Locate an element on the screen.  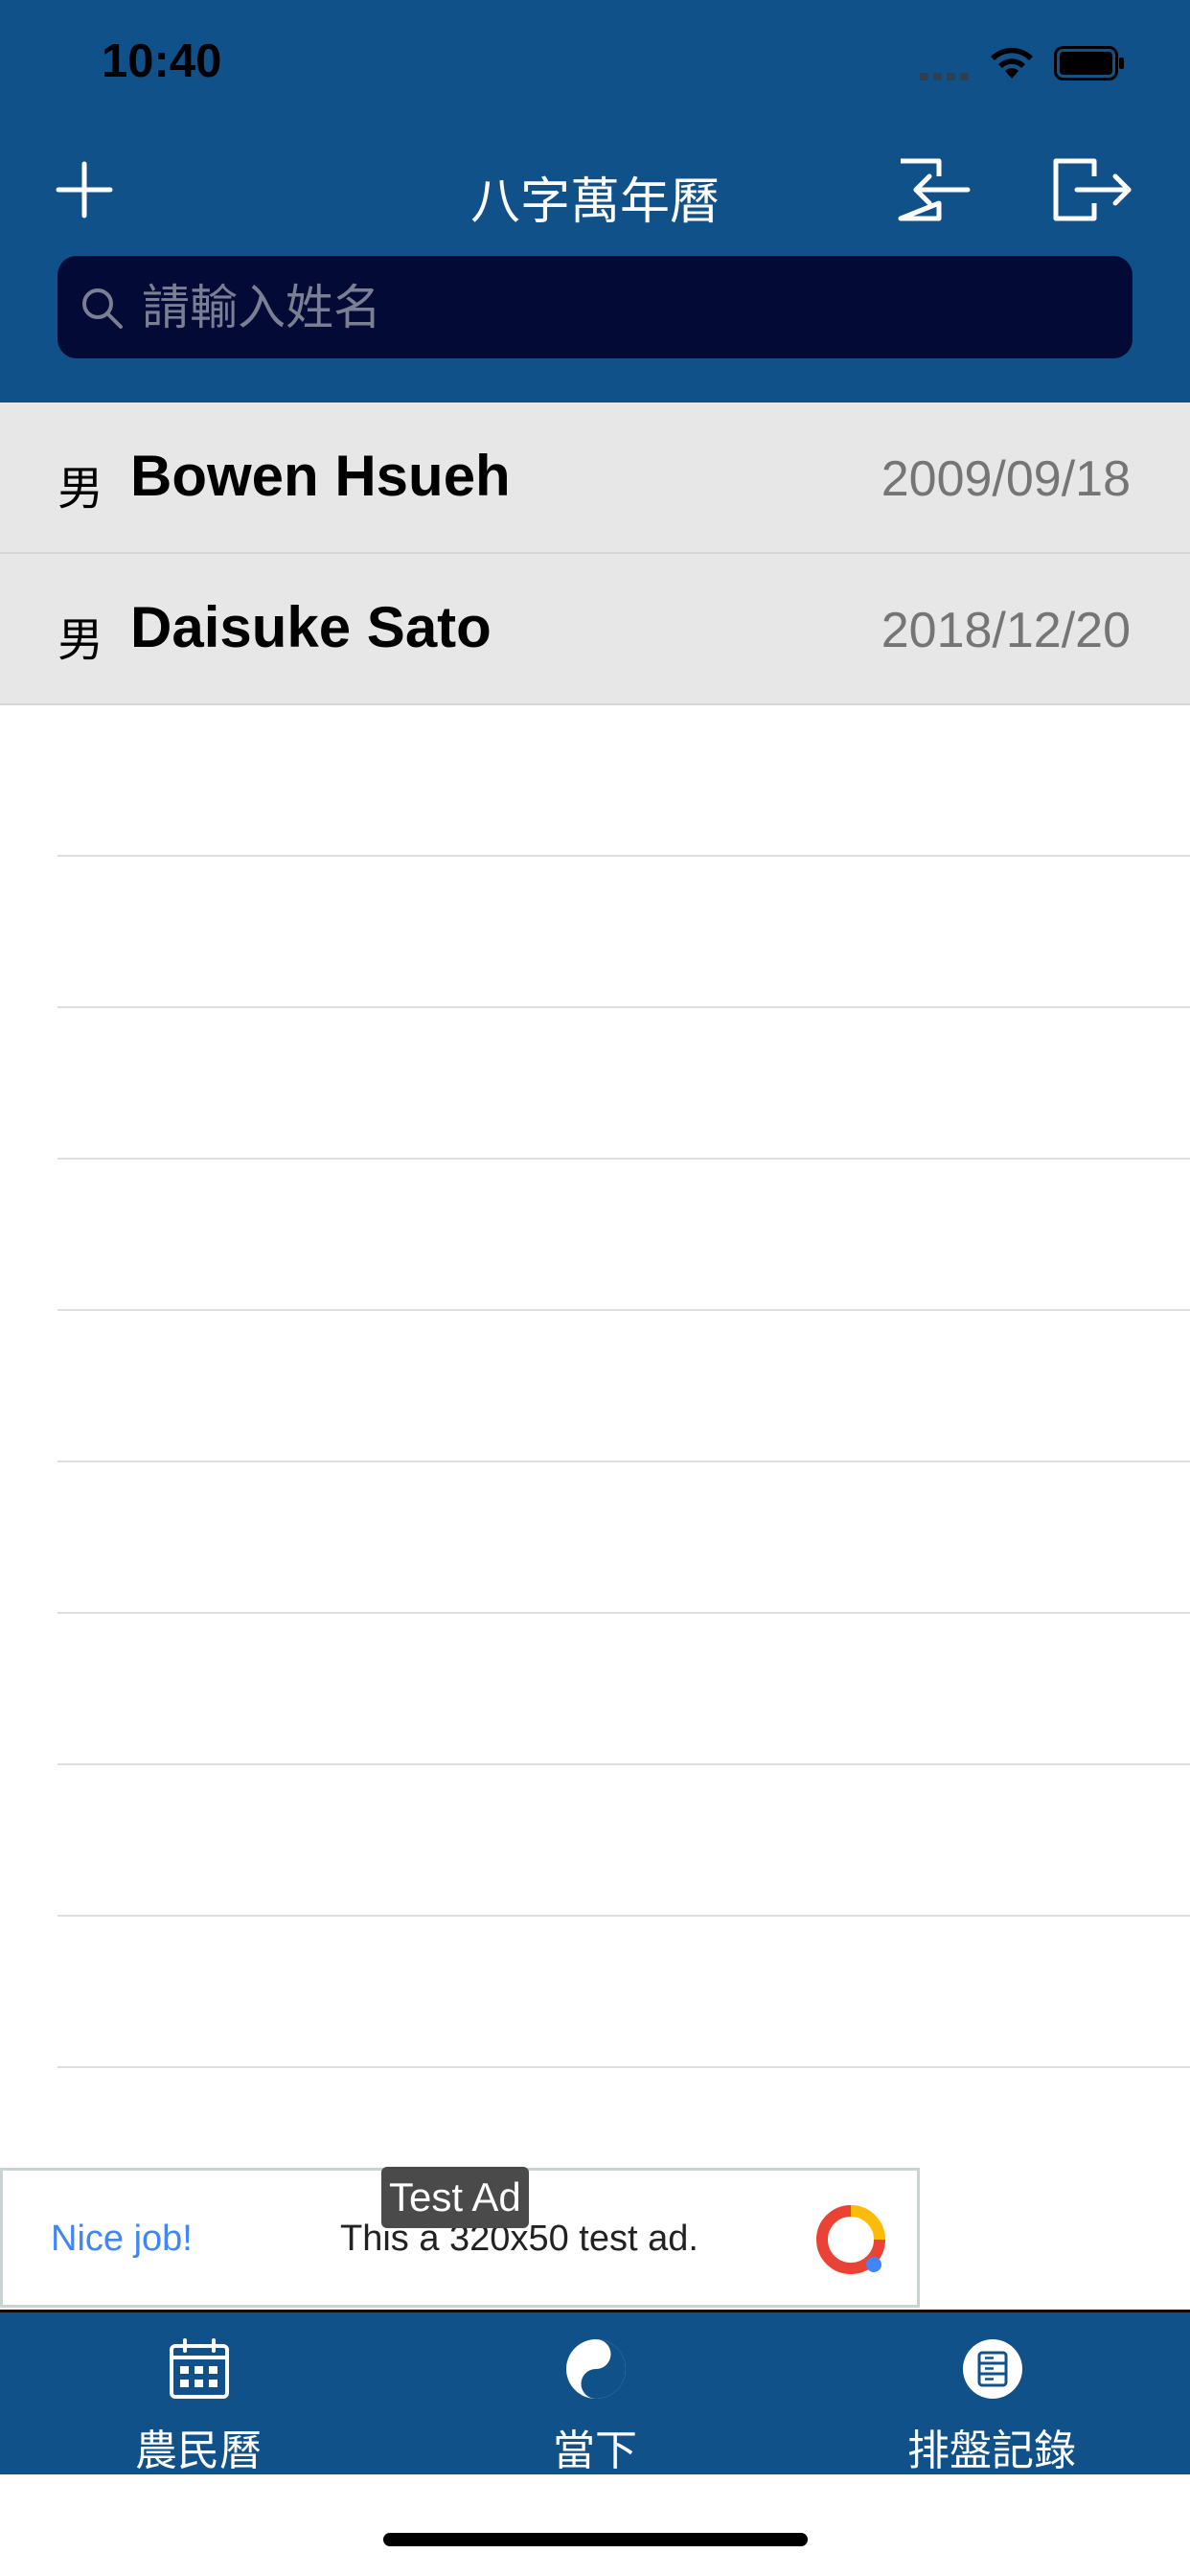
list-item: 男 Bowen Hsueh 2009/09/18 is located at coordinates (595, 478).